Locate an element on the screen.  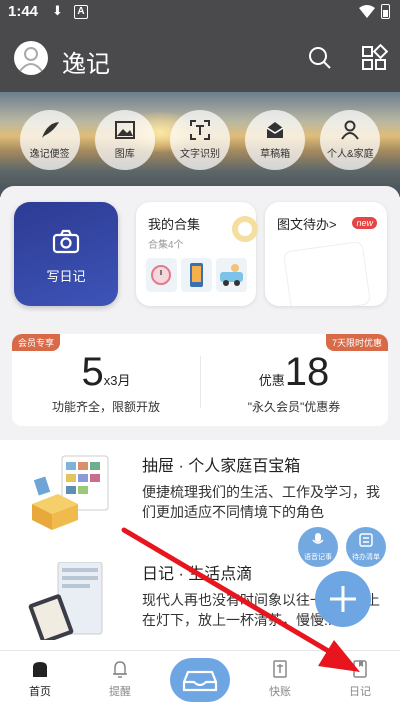
inbox-icon is located at coordinates (200, 681).